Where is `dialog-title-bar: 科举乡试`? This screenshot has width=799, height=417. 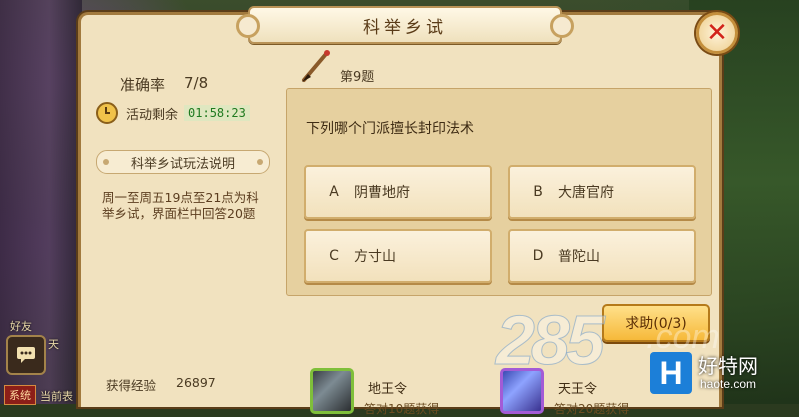 dialog-title-bar: 科举乡试 is located at coordinates (405, 25).